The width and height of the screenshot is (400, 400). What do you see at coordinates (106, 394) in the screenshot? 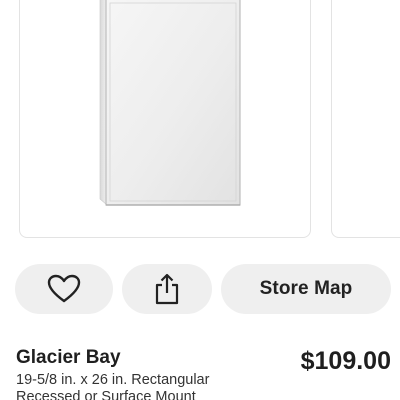
I see `description-line: Recessed or Surface Mount` at bounding box center [106, 394].